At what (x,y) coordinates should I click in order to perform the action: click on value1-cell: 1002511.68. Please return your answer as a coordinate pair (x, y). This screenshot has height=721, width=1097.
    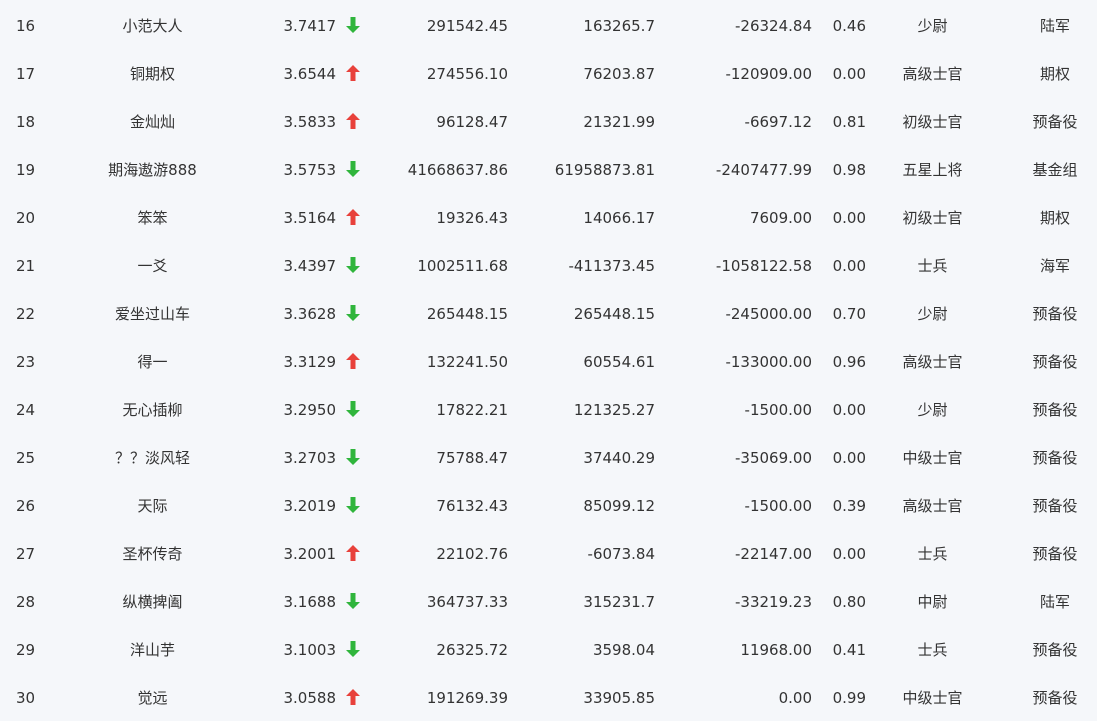
    Looking at the image, I should click on (462, 266).